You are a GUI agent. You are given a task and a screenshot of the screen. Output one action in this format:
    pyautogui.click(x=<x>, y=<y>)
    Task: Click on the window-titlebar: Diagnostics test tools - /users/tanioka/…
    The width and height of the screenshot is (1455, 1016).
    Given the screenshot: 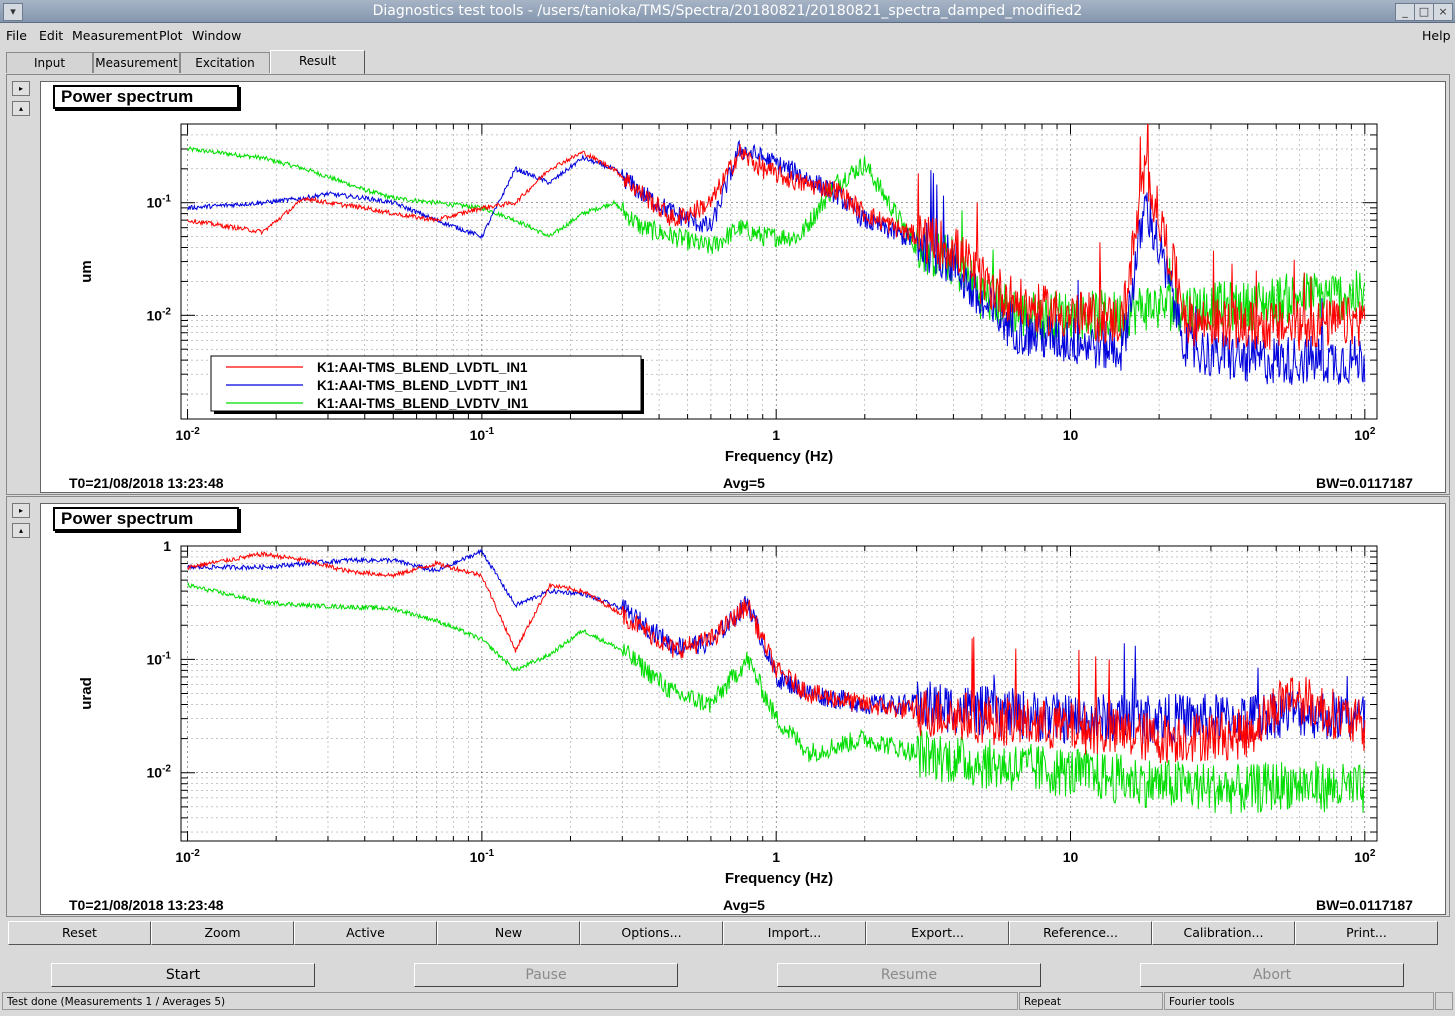 What is the action you would take?
    pyautogui.click(x=727, y=11)
    